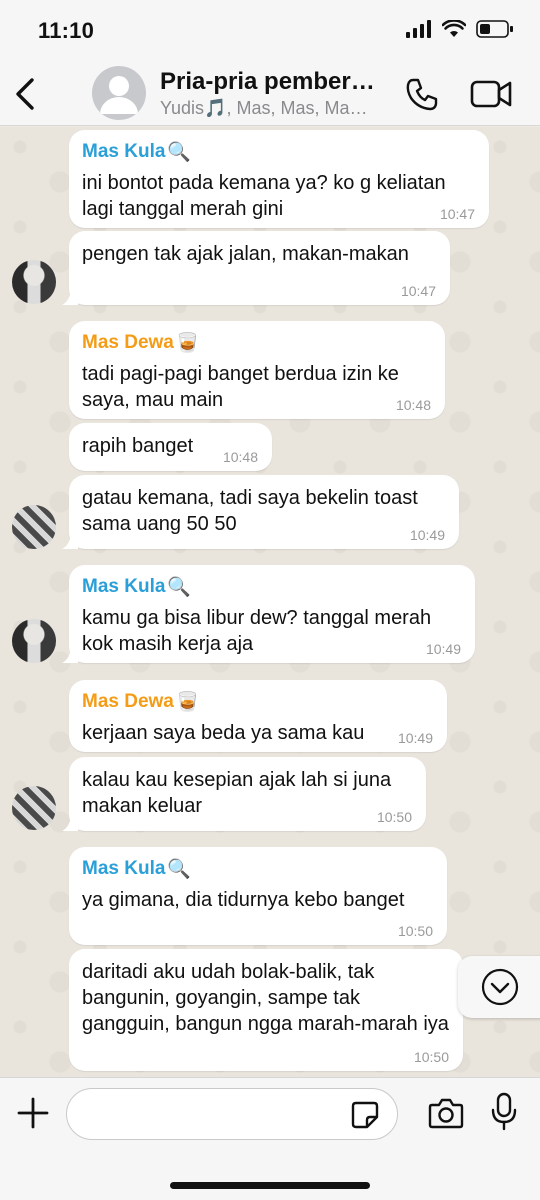 This screenshot has height=1200, width=540. I want to click on camera-button, so click(446, 1113).